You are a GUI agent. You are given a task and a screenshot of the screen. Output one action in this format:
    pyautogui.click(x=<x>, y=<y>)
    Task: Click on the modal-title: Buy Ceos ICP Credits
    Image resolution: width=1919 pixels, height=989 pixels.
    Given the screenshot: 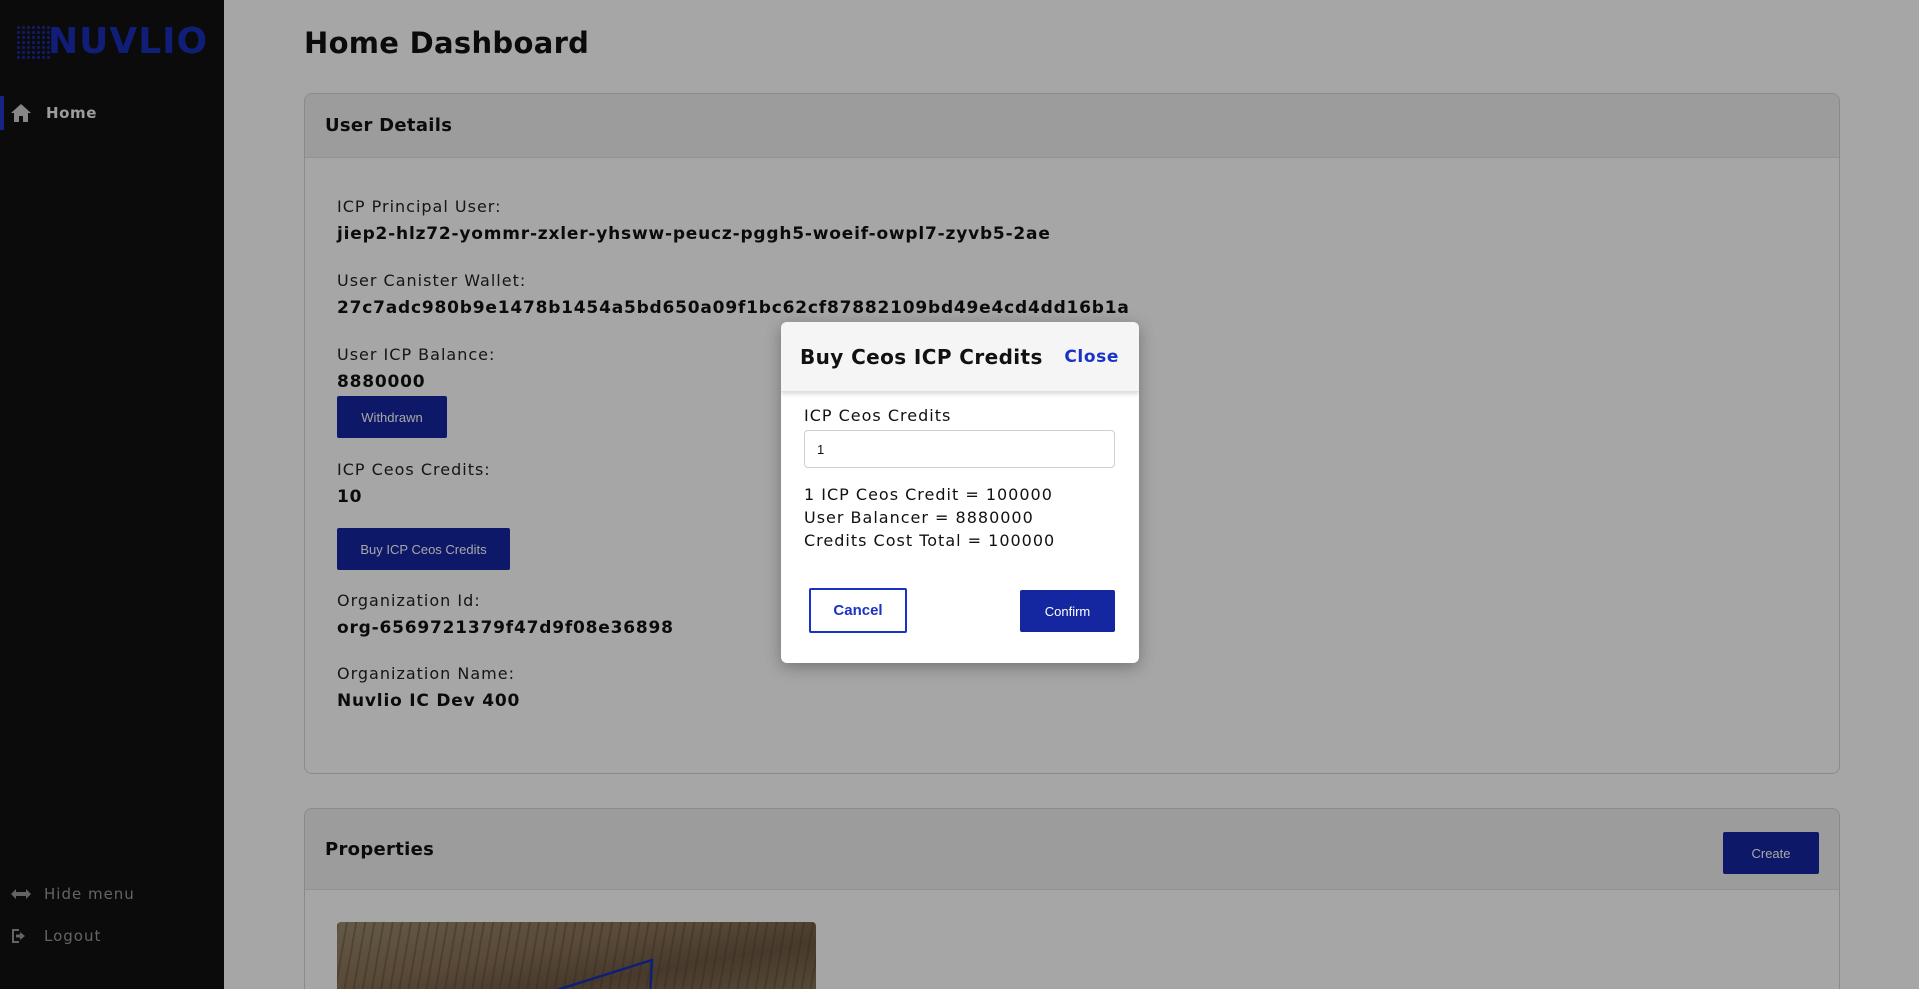 What is the action you would take?
    pyautogui.click(x=921, y=356)
    